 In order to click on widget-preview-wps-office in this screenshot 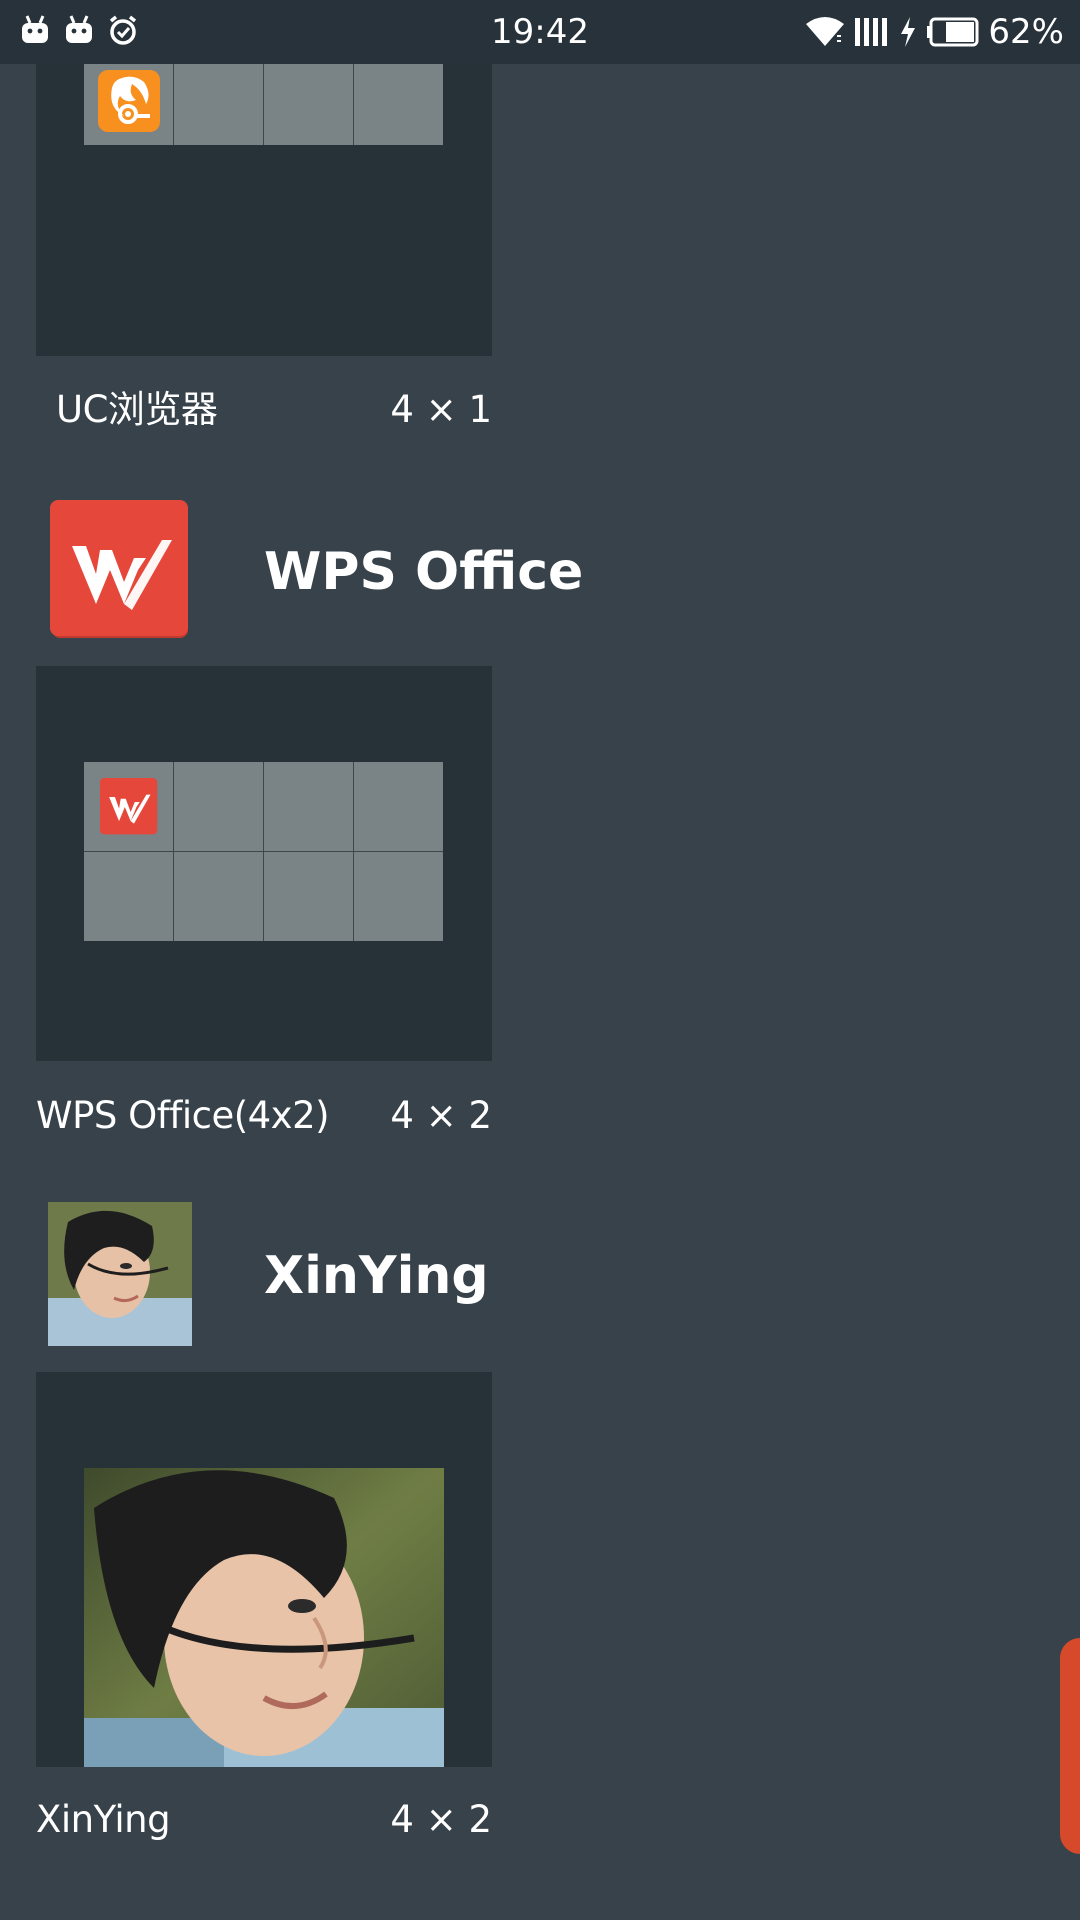, I will do `click(264, 863)`.